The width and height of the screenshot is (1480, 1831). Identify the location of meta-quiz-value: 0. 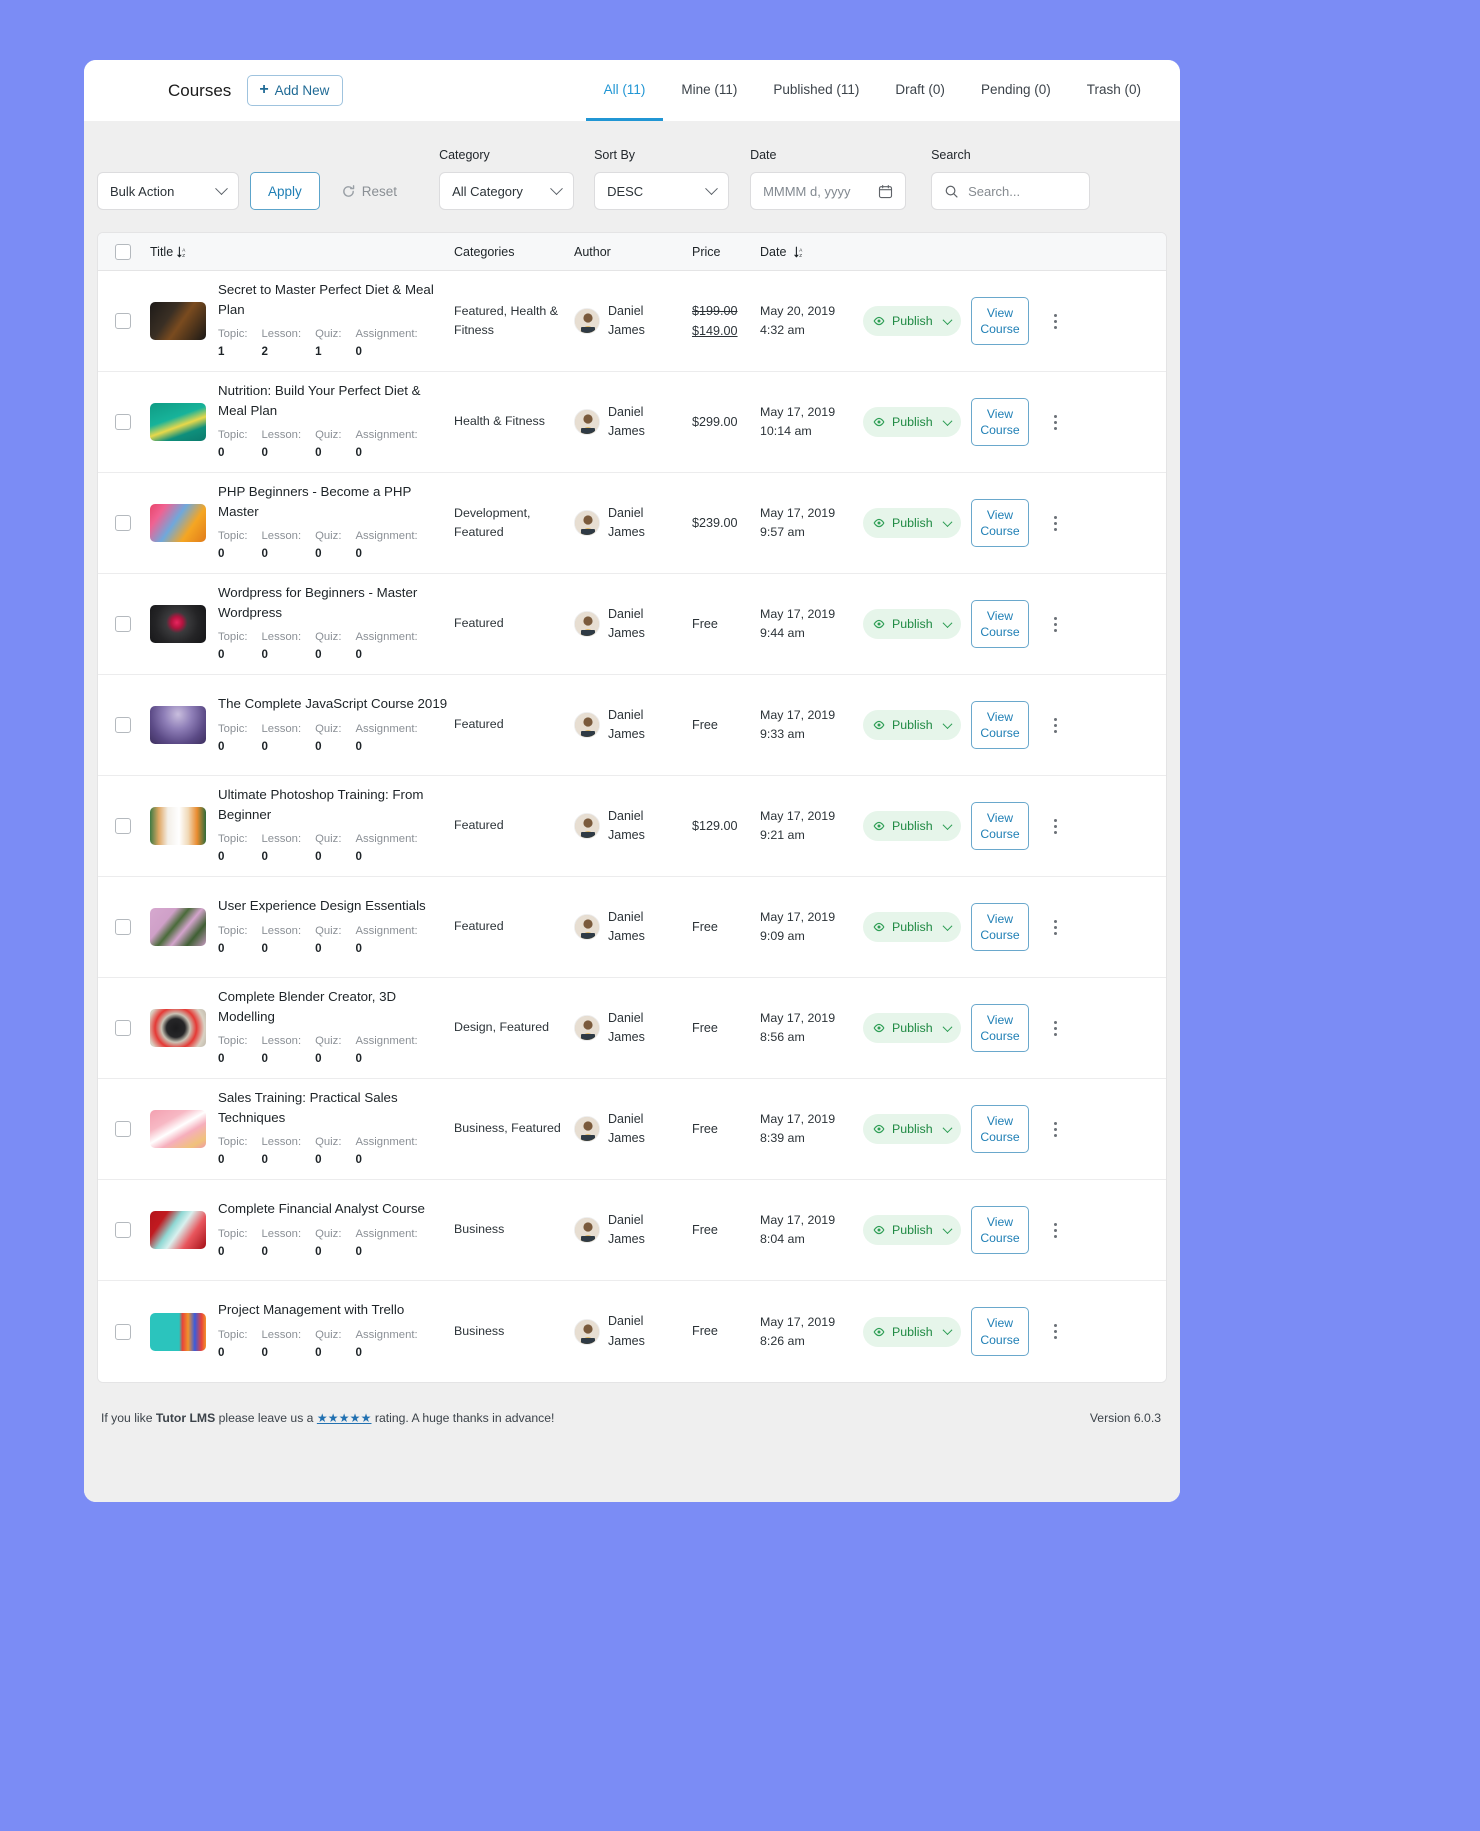
(318, 746).